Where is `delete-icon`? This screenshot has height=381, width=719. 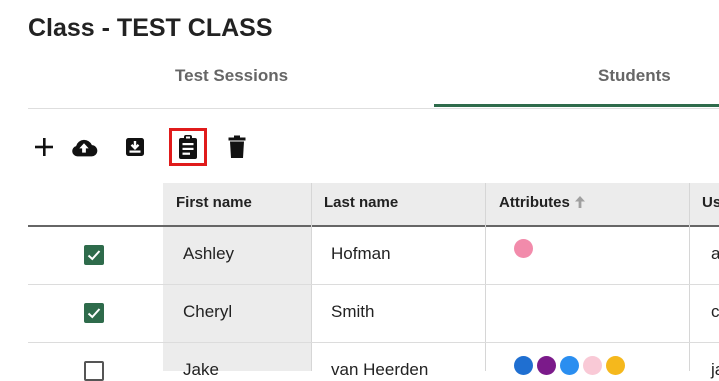 delete-icon is located at coordinates (237, 146).